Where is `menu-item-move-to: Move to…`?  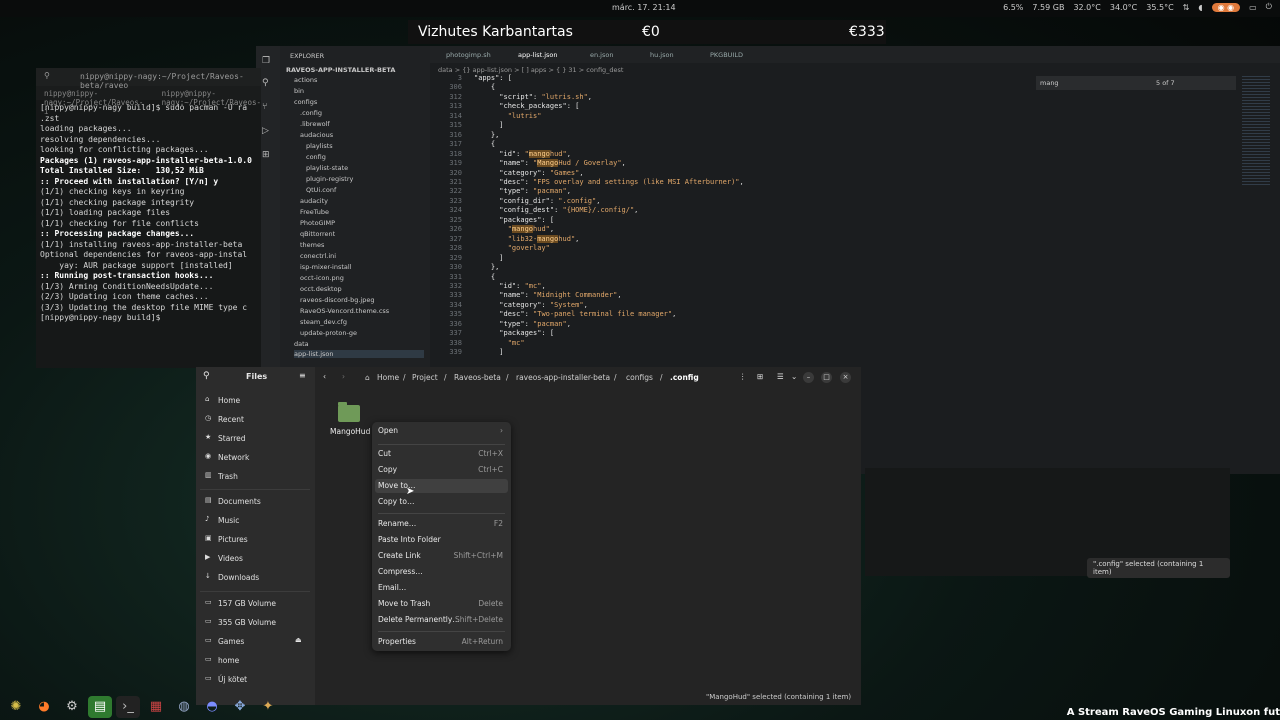
menu-item-move-to: Move to… is located at coordinates (441, 486).